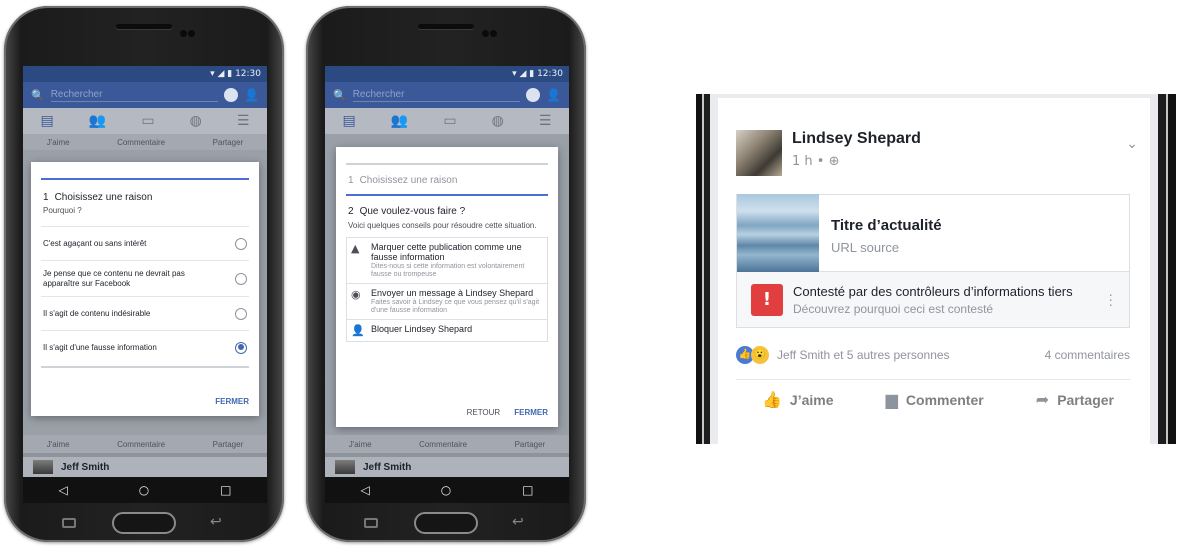  What do you see at coordinates (933, 379) in the screenshot?
I see `divider` at bounding box center [933, 379].